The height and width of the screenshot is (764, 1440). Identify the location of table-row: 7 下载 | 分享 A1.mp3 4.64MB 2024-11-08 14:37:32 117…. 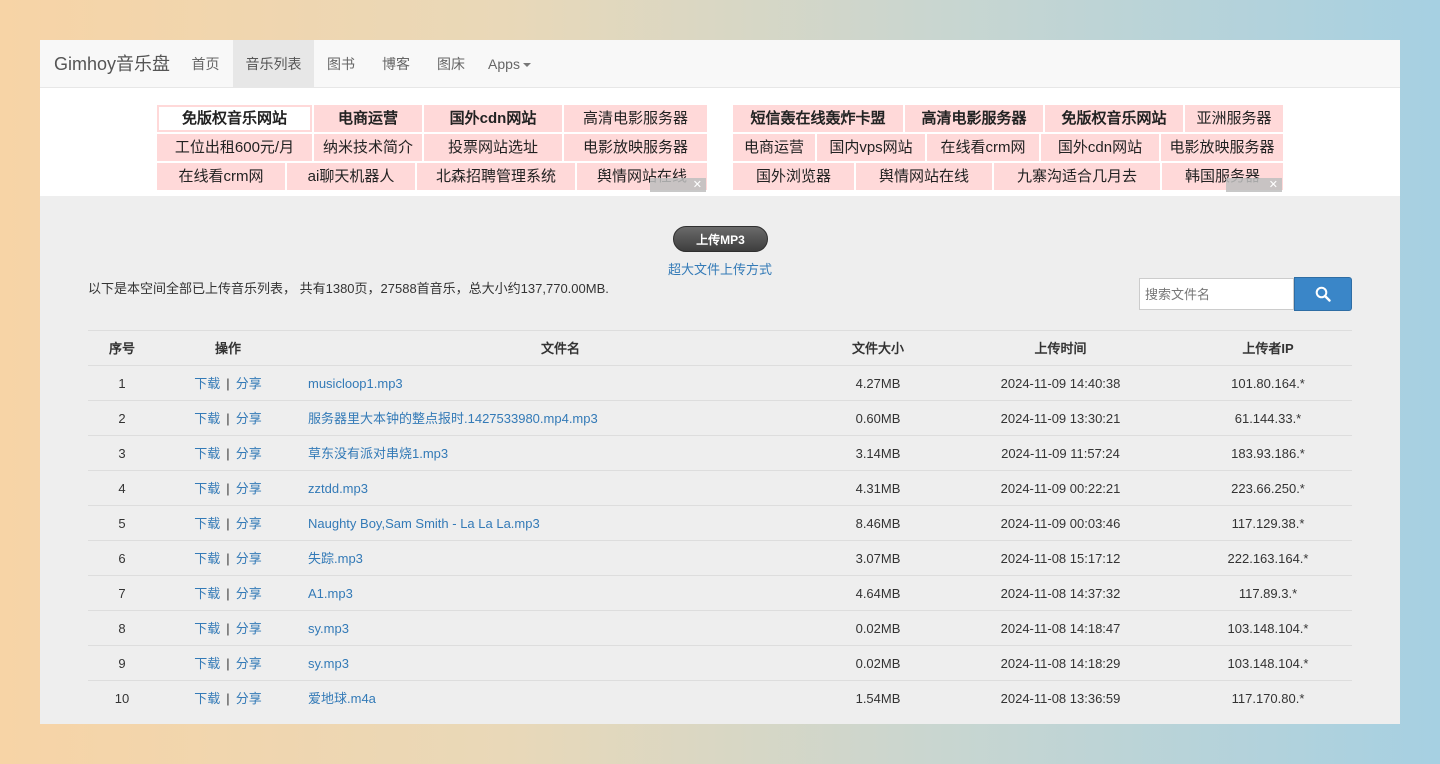
(720, 592).